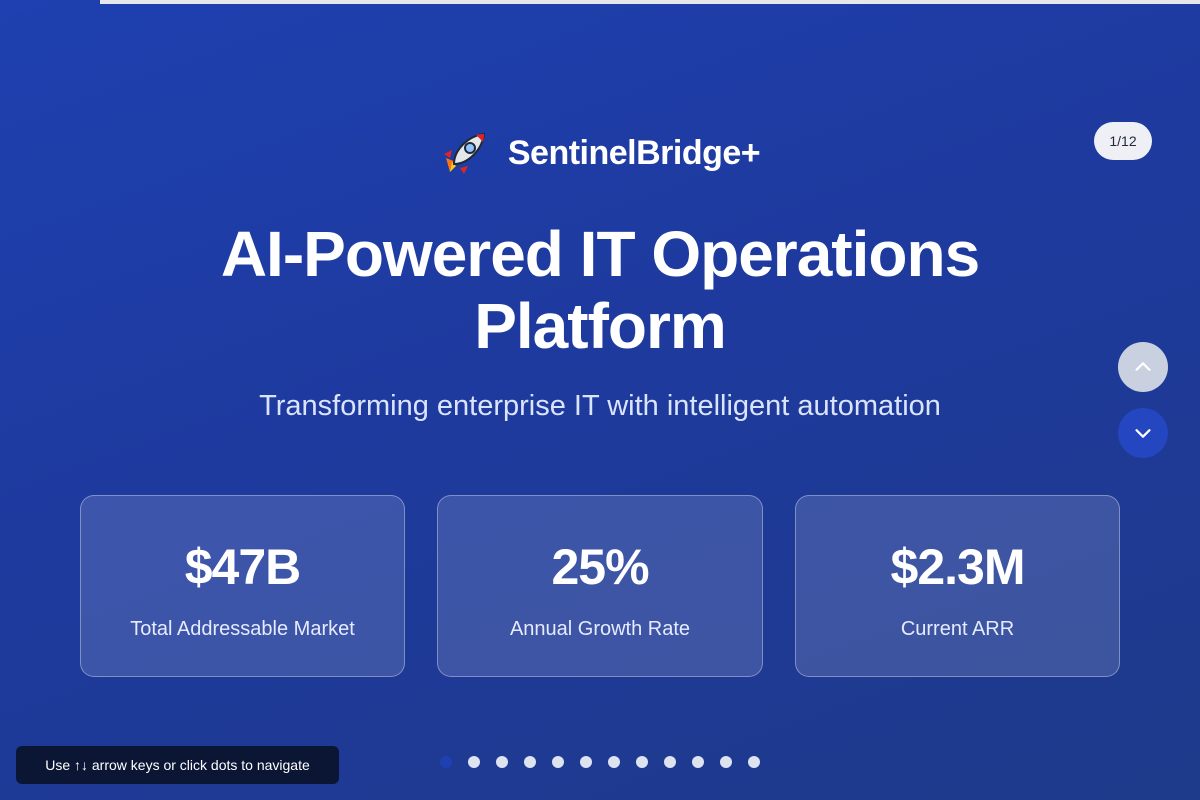  I want to click on stat-card-arr: $2.3M Current ARR, so click(957, 586).